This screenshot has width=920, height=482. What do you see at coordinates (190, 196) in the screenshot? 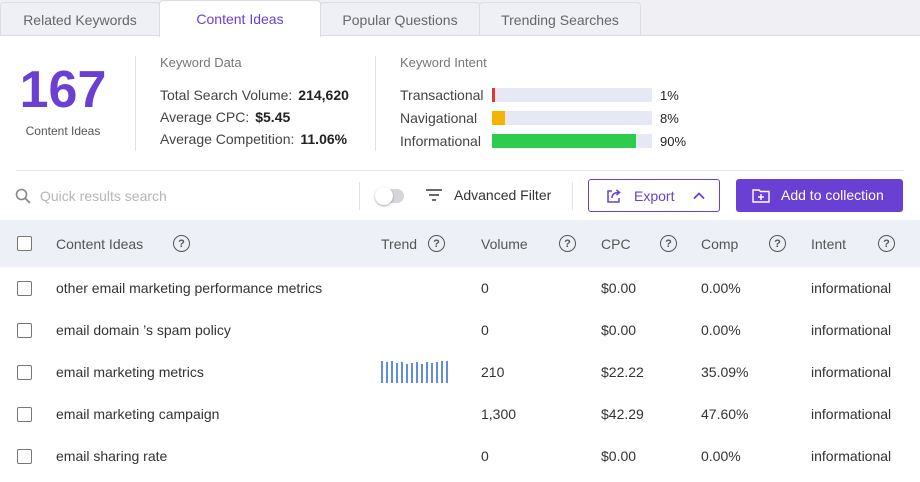
I see `quick-search-input` at bounding box center [190, 196].